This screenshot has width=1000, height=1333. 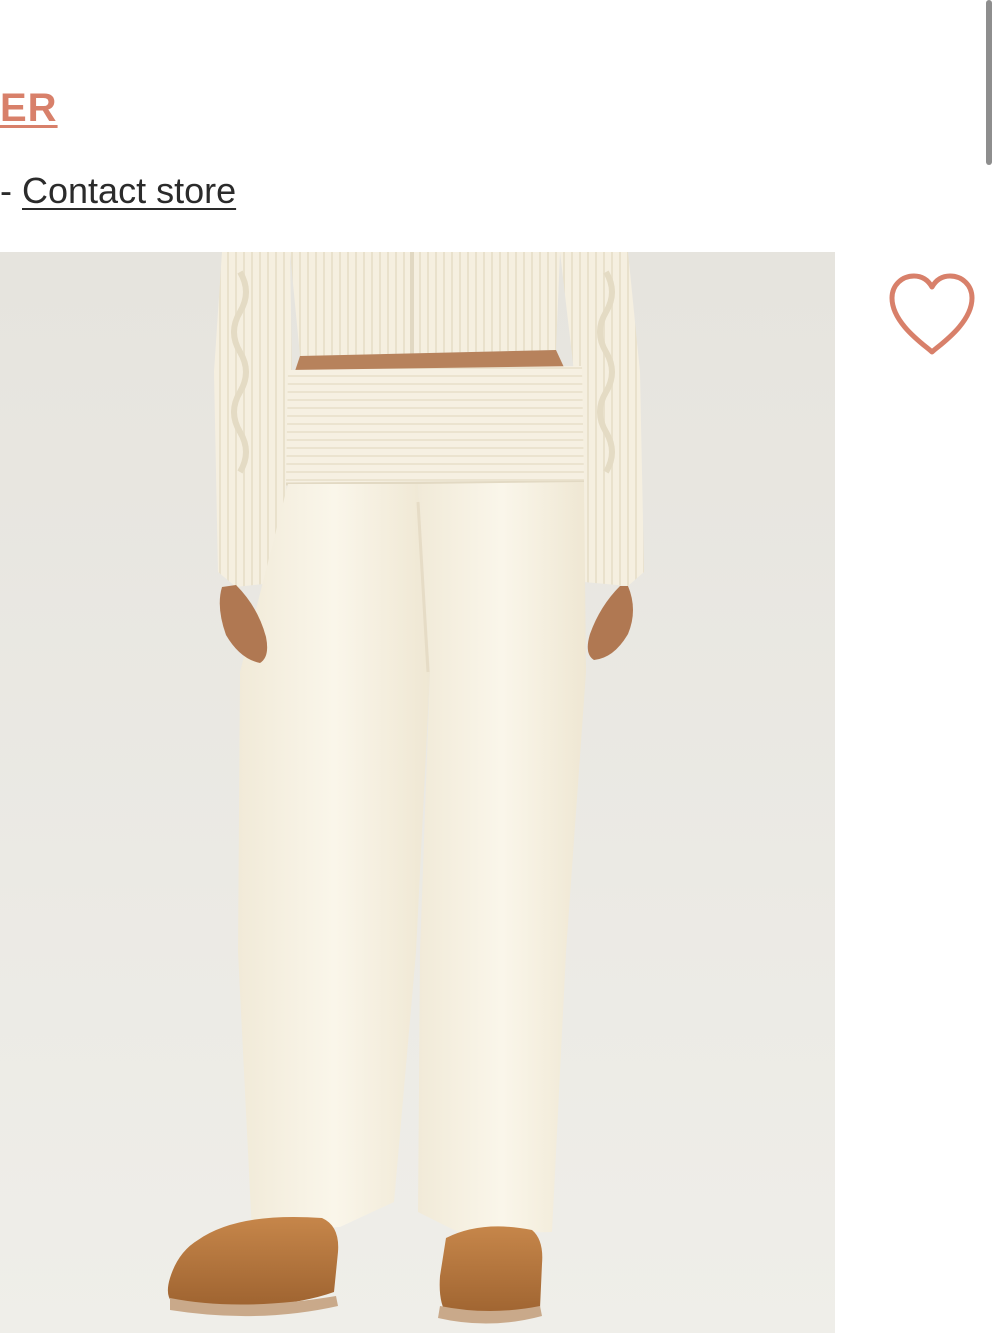 I want to click on scrollbar, so click(x=989, y=82).